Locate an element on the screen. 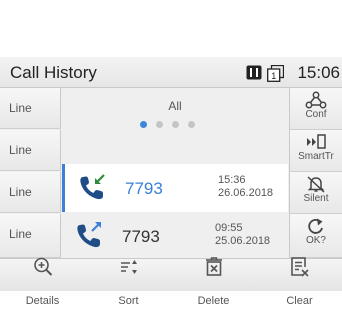 This screenshot has width=342, height=314. silent-button: Silent is located at coordinates (315, 193).